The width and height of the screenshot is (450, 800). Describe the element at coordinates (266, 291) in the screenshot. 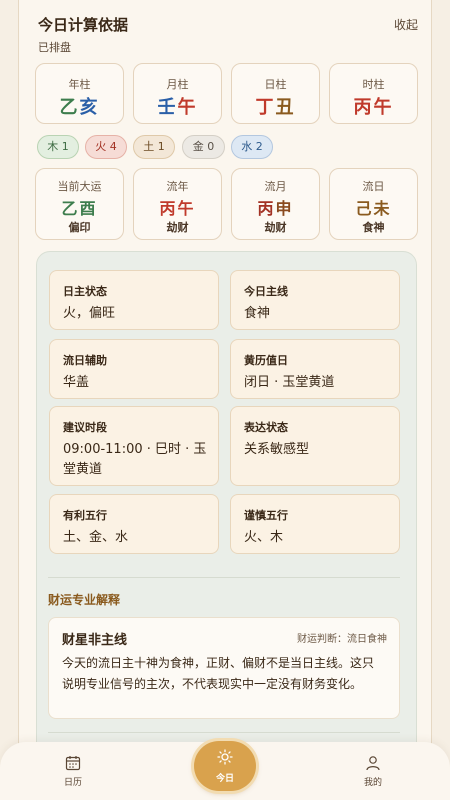

I see `info-title: 今日主线` at that location.